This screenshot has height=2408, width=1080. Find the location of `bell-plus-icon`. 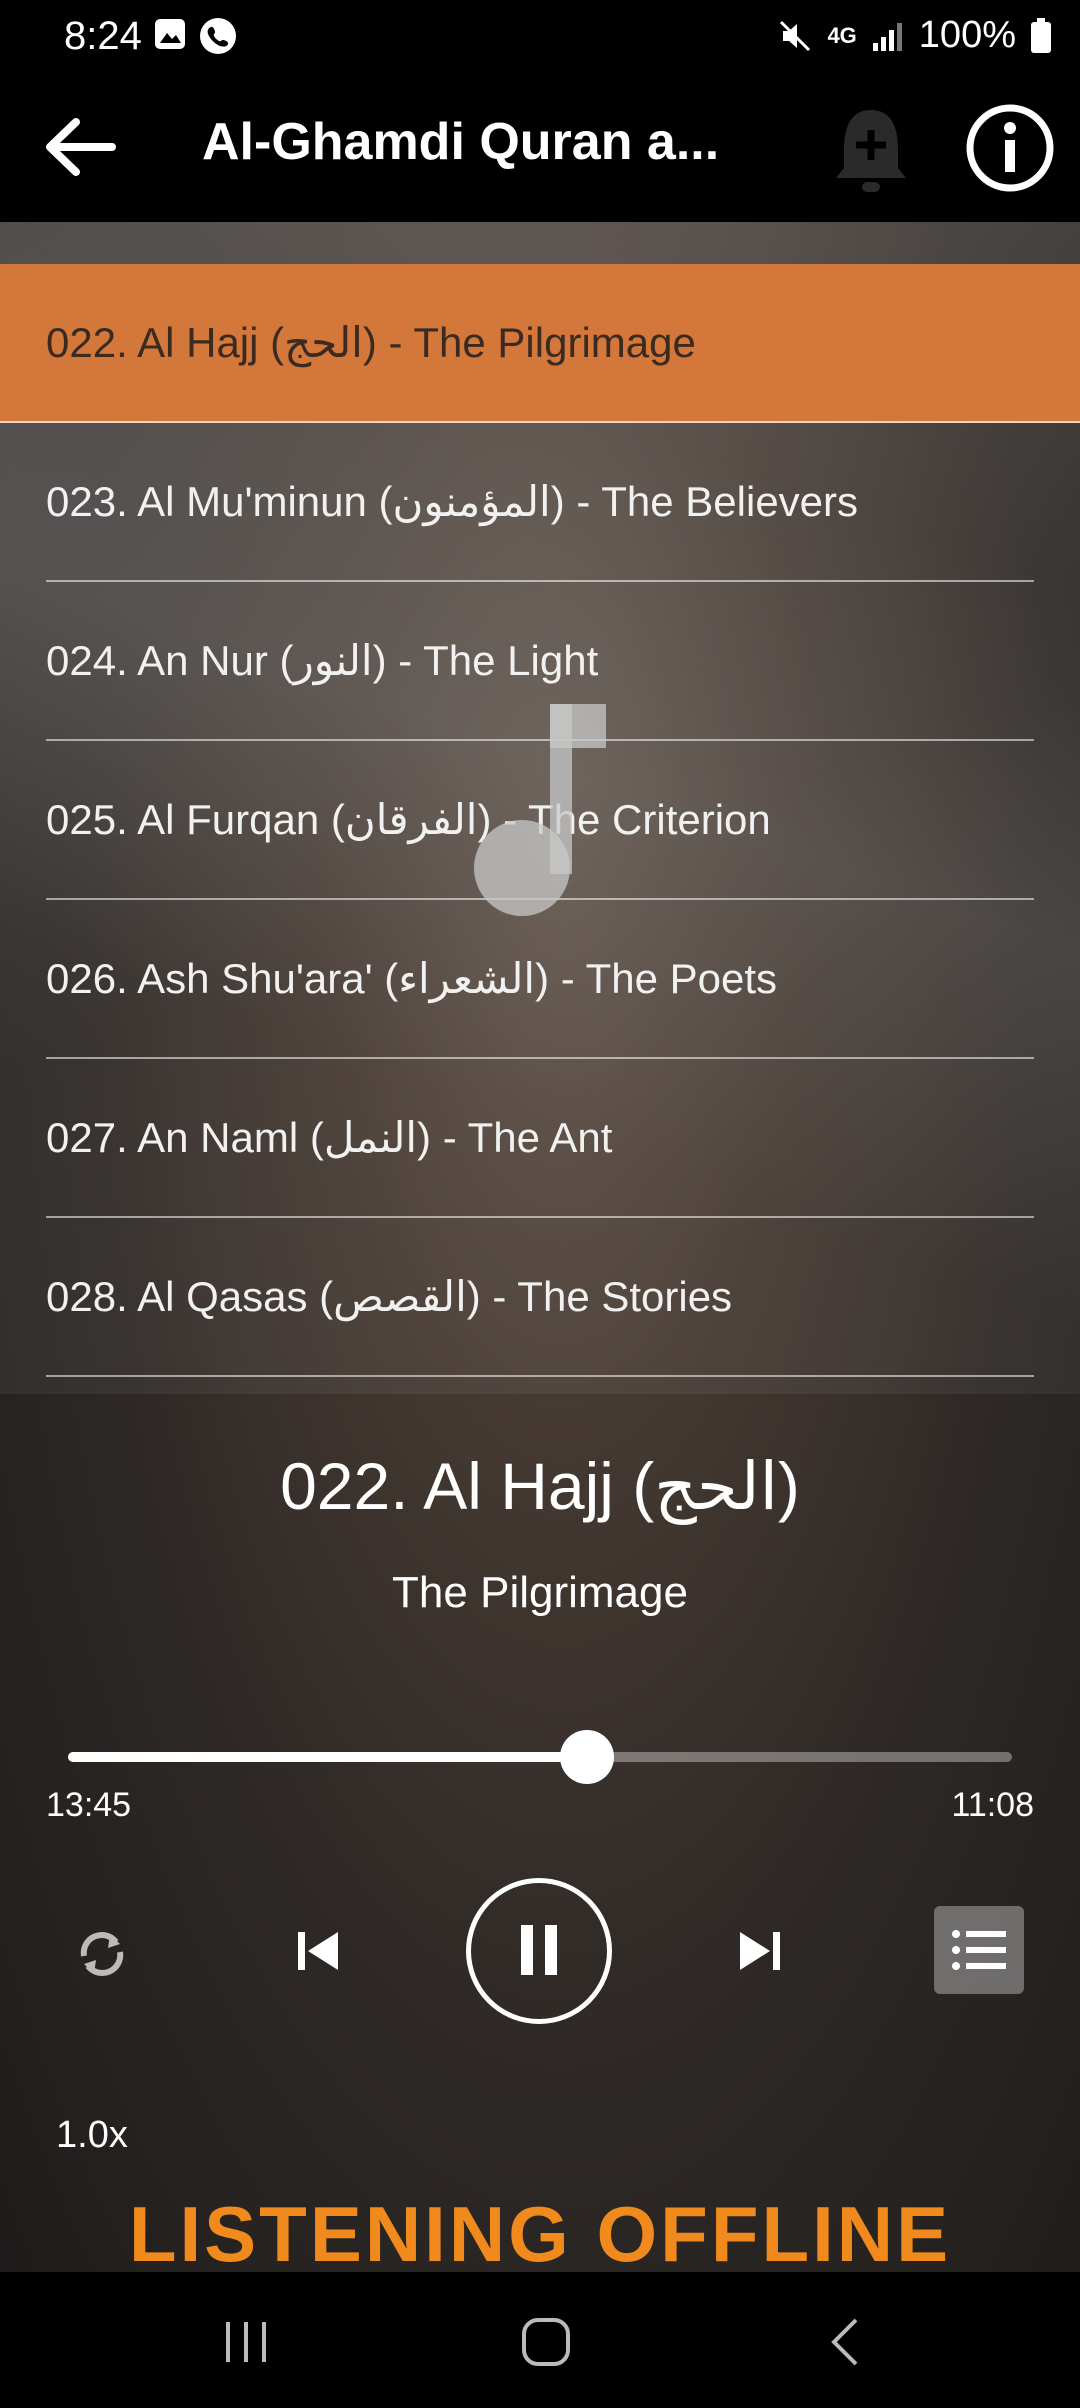

bell-plus-icon is located at coordinates (871, 151).